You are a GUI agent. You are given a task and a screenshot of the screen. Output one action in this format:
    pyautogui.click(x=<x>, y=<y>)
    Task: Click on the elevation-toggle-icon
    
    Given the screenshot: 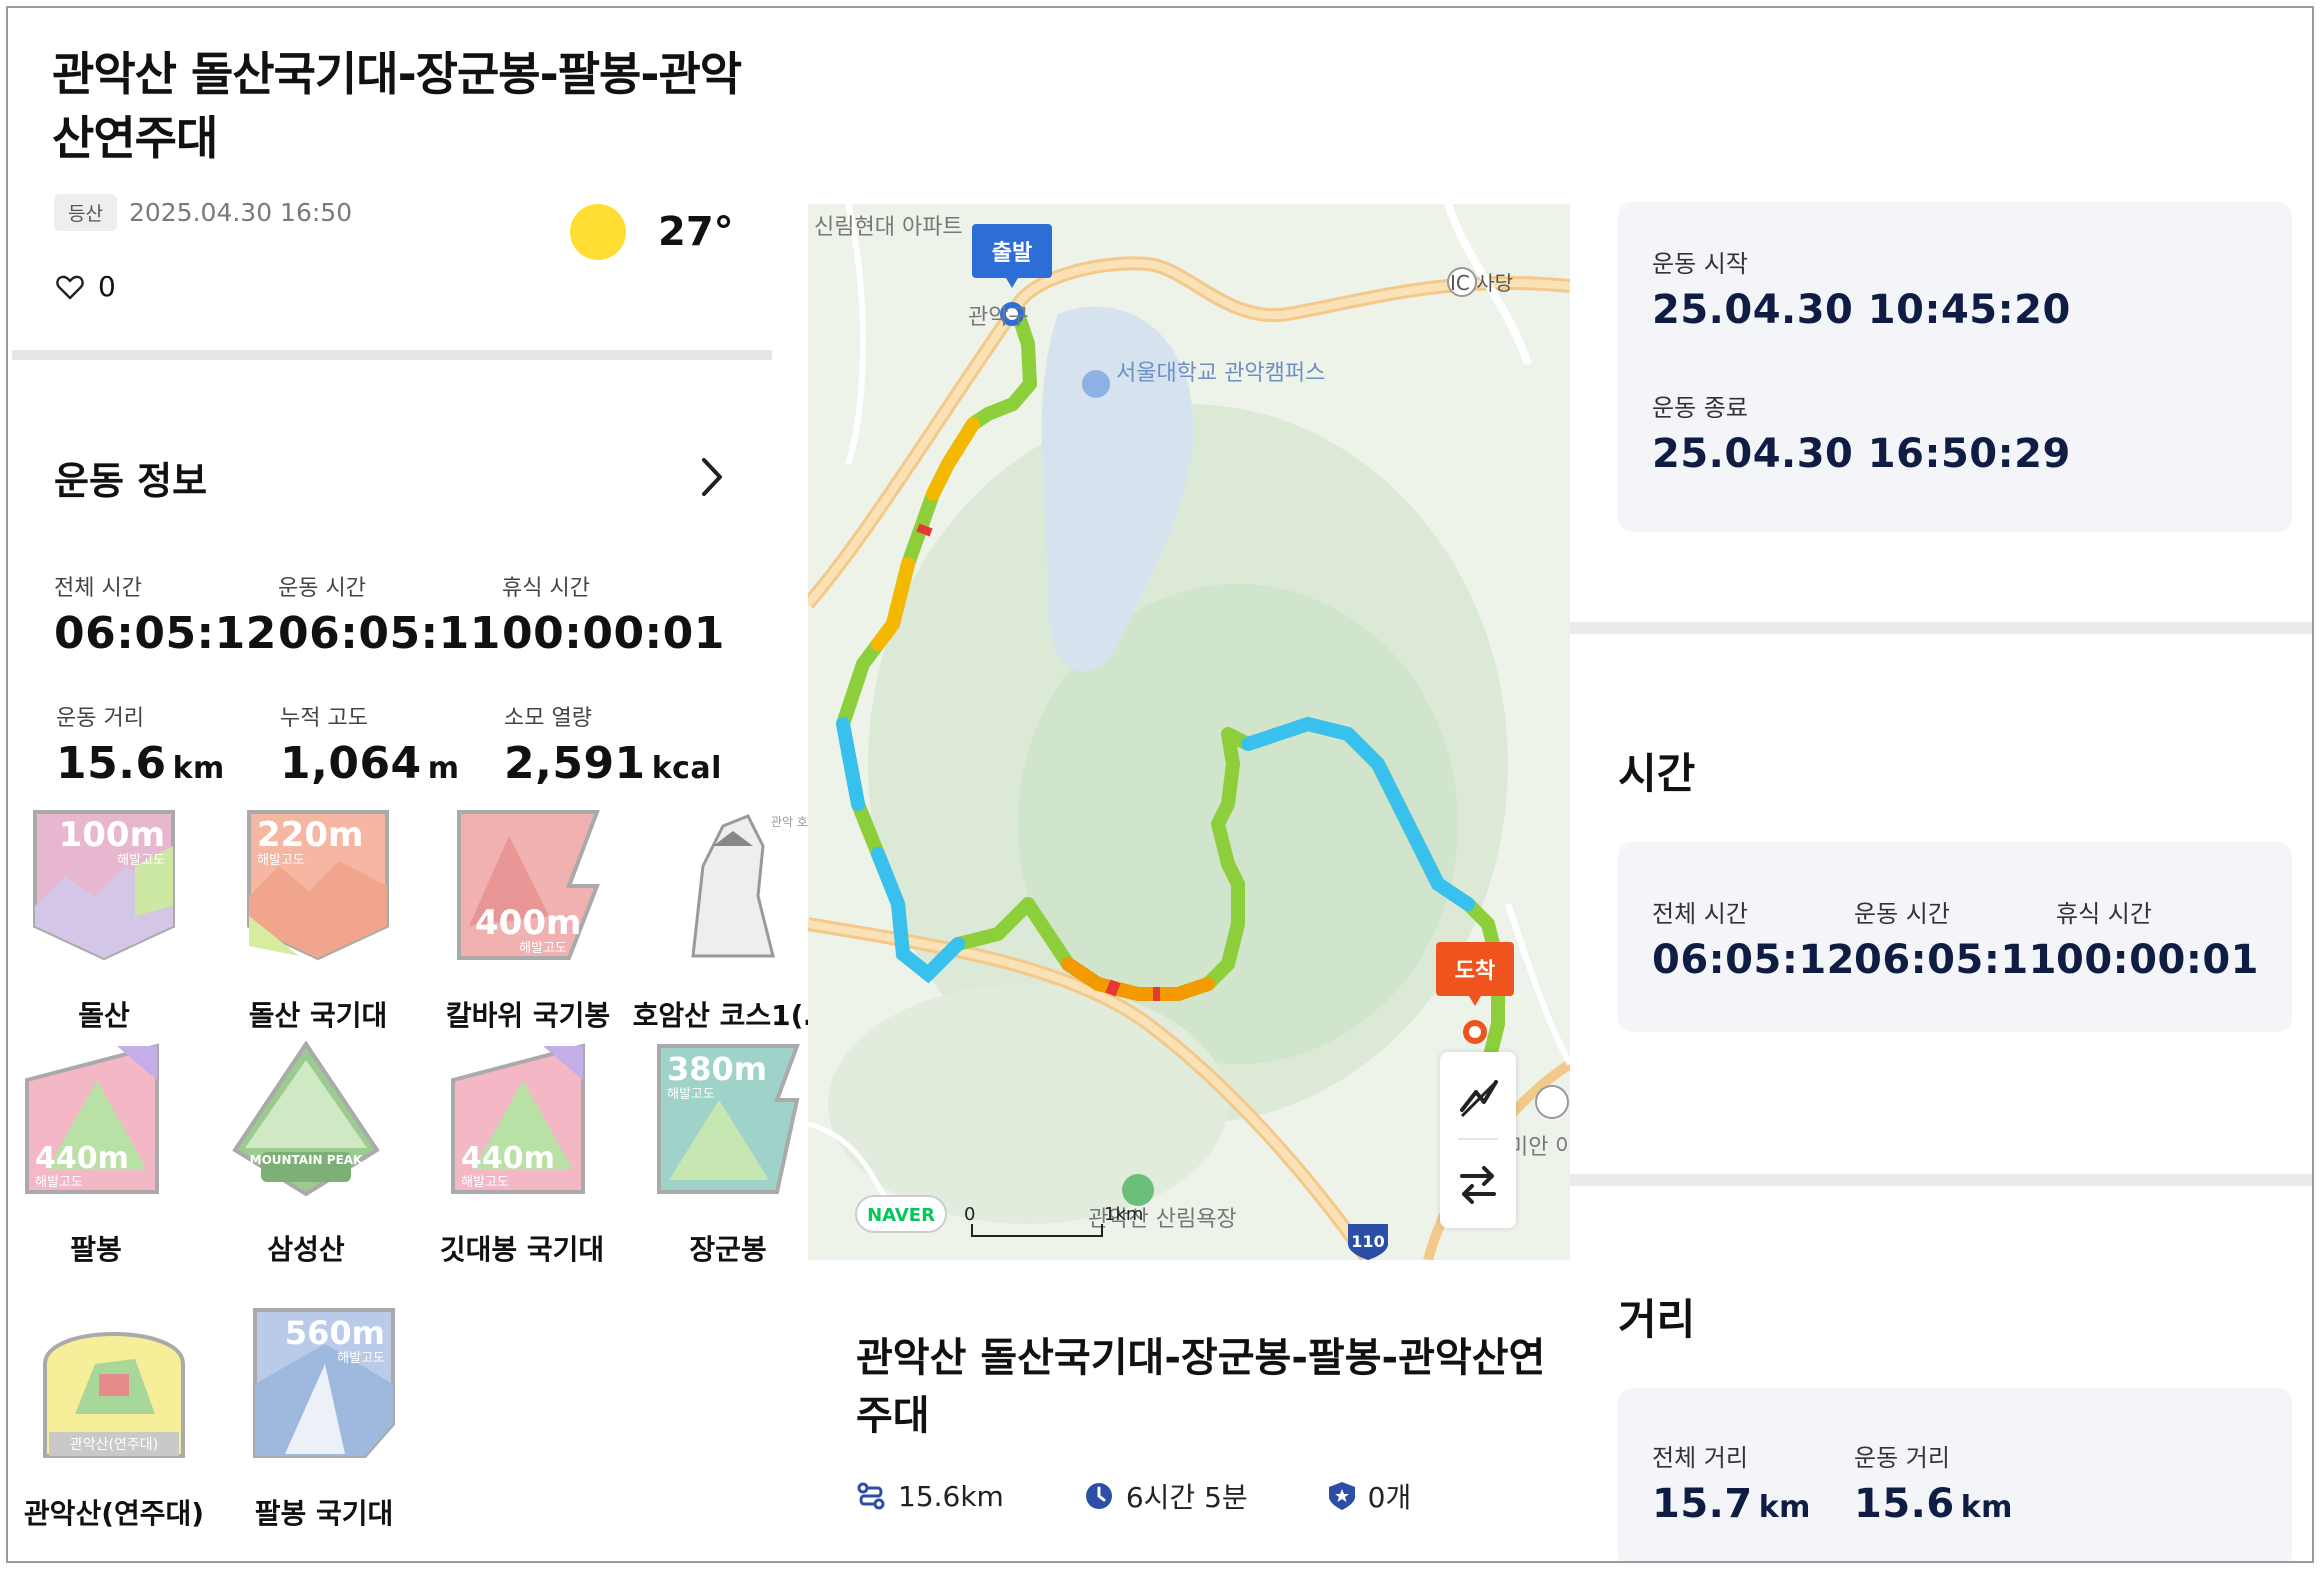 What is the action you would take?
    pyautogui.click(x=1478, y=1095)
    